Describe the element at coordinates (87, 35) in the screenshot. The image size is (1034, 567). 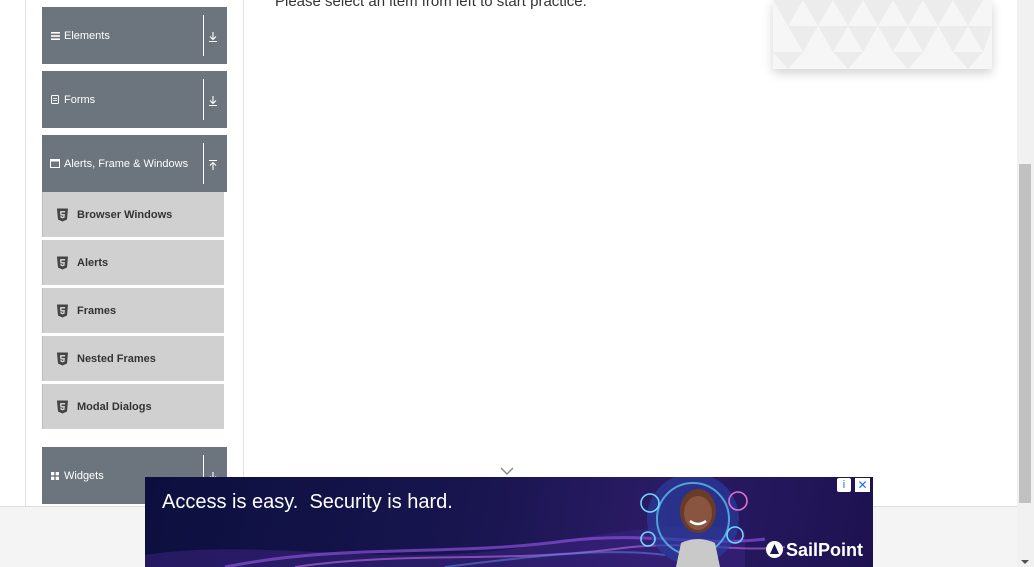
I see `group-label: Elements` at that location.